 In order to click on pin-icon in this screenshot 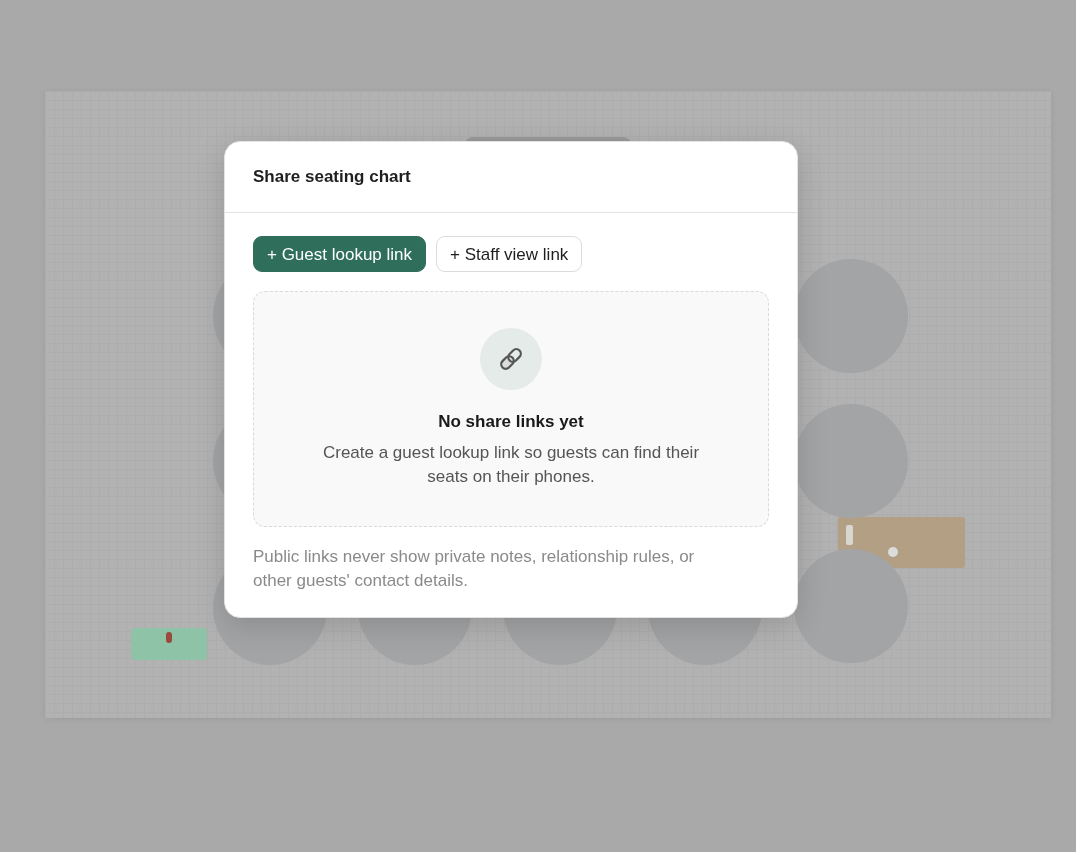, I will do `click(169, 637)`.